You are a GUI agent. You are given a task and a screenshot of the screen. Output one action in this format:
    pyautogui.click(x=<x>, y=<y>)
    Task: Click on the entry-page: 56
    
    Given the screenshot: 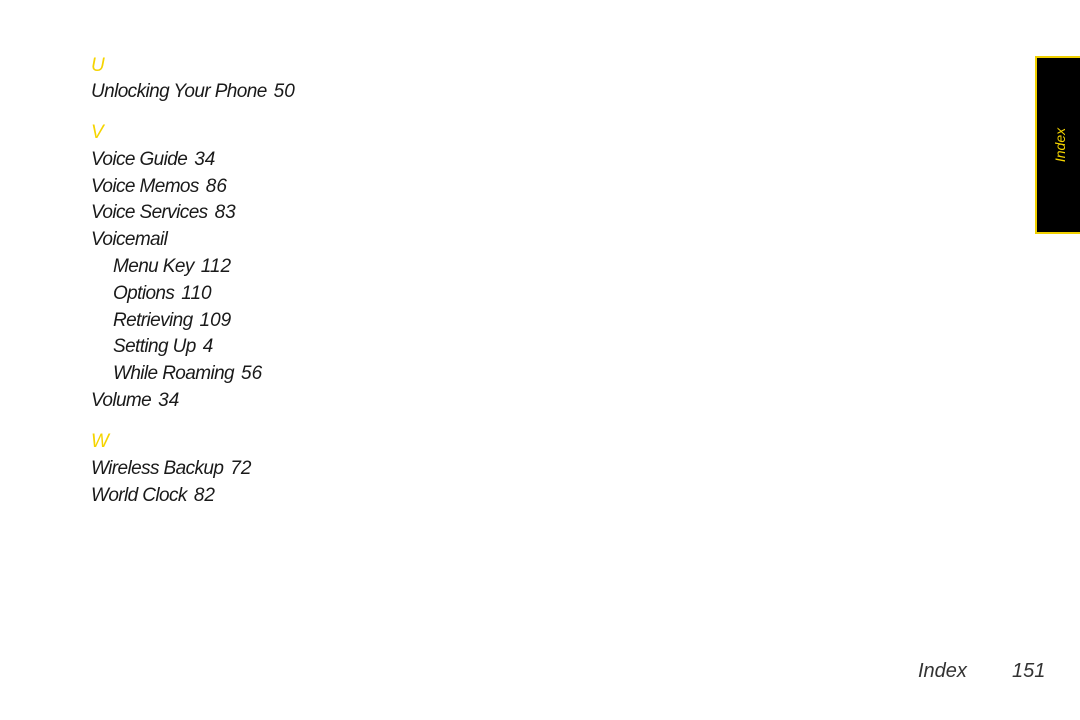 What is the action you would take?
    pyautogui.click(x=252, y=373)
    